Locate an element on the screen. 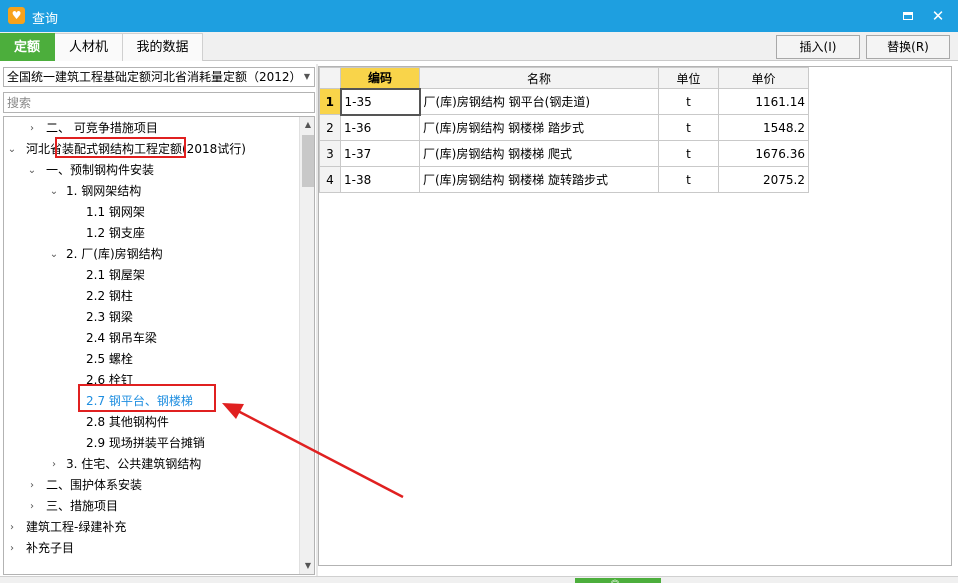 The width and height of the screenshot is (958, 583). column-header-unit: 单位 is located at coordinates (688, 78).